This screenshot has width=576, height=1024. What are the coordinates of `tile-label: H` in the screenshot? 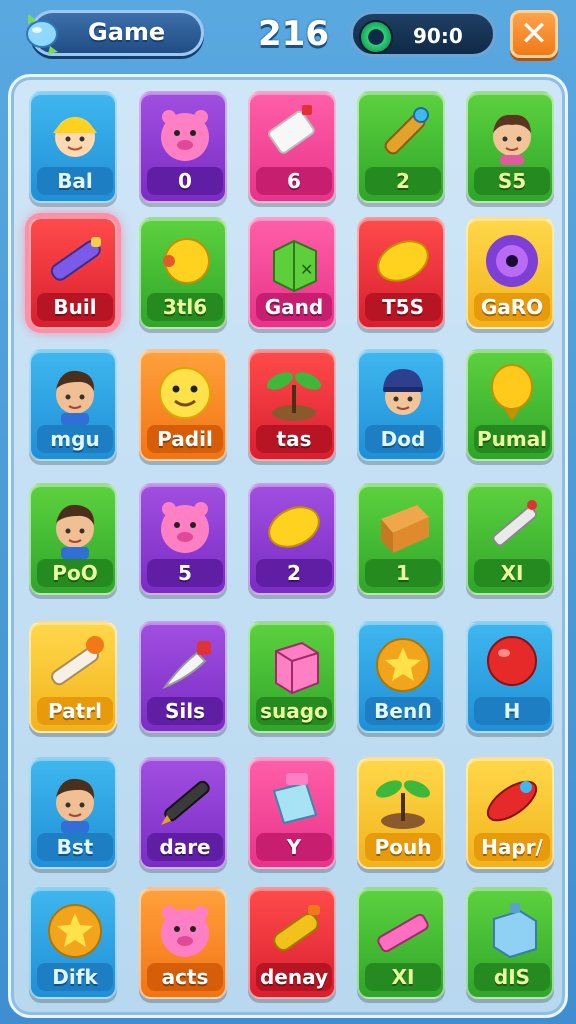 It's located at (512, 711).